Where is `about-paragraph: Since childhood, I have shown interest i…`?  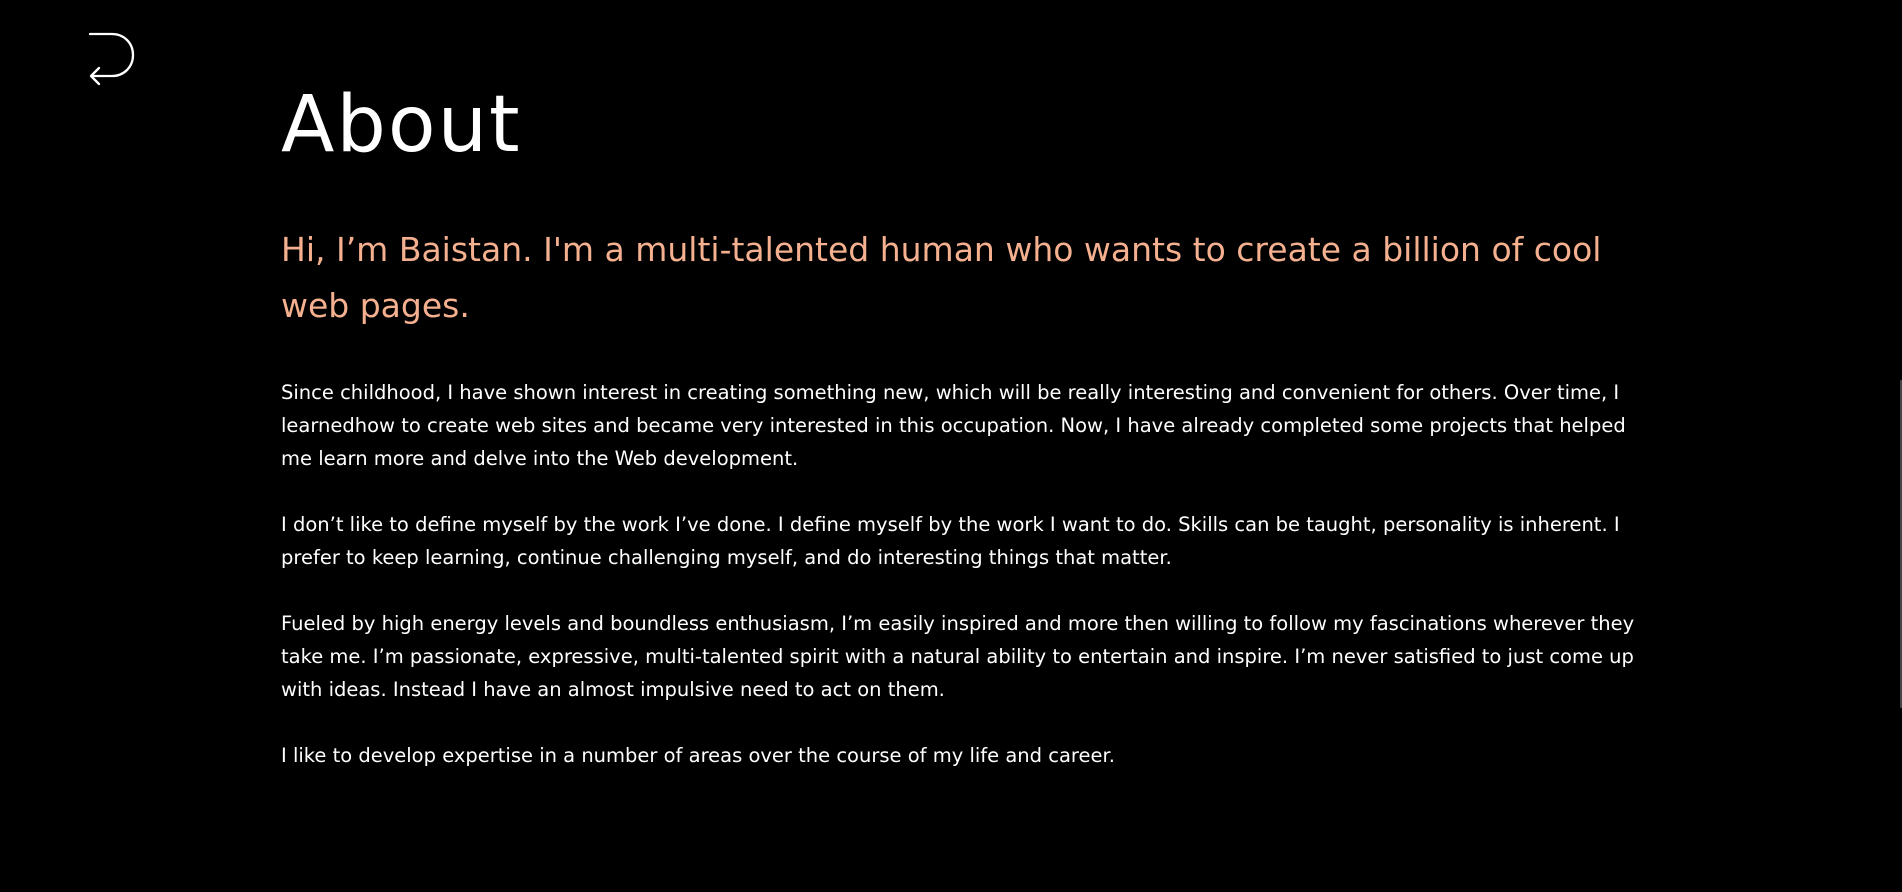 about-paragraph: Since childhood, I have shown interest i… is located at coordinates (953, 425).